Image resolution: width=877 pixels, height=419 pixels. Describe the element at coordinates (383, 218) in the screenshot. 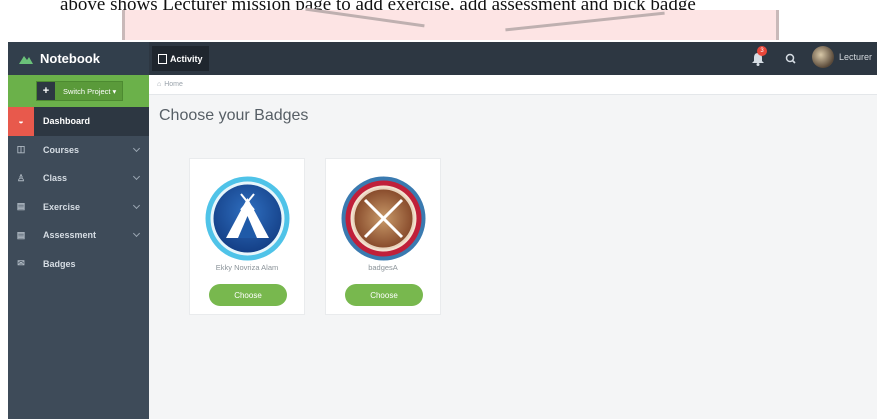

I see `crossed-swords-badge-icon` at that location.